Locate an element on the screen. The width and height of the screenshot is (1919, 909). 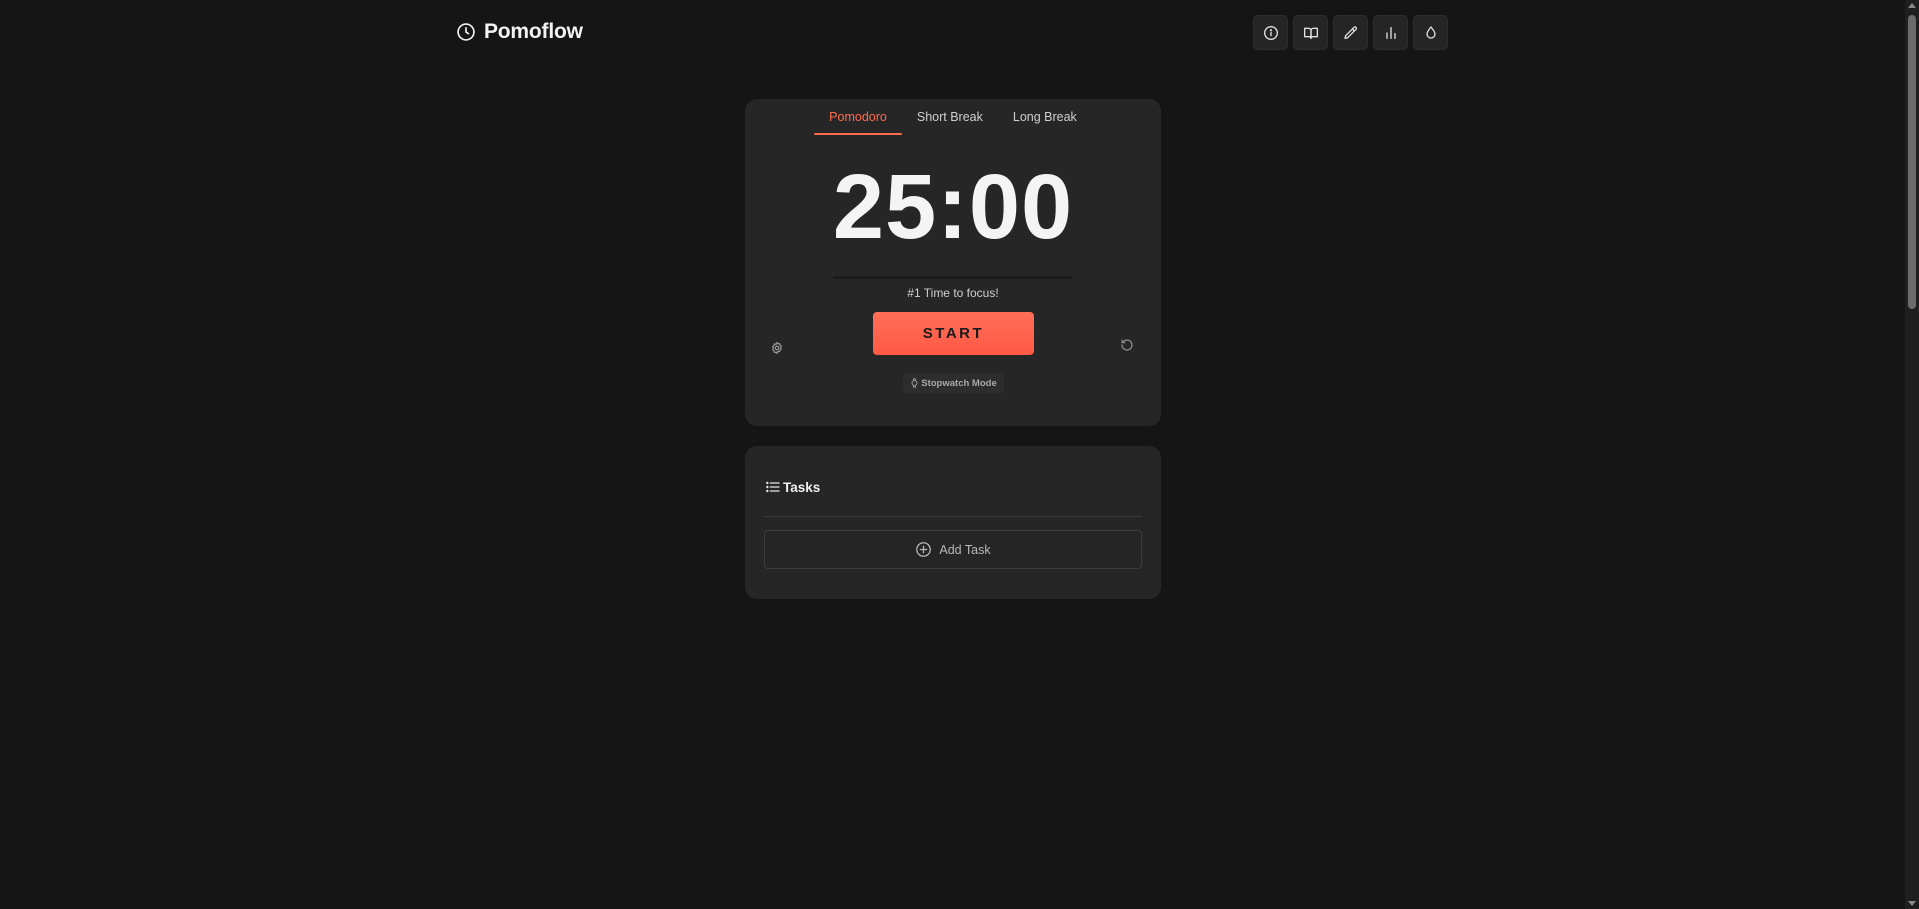
clock-icon is located at coordinates (466, 32).